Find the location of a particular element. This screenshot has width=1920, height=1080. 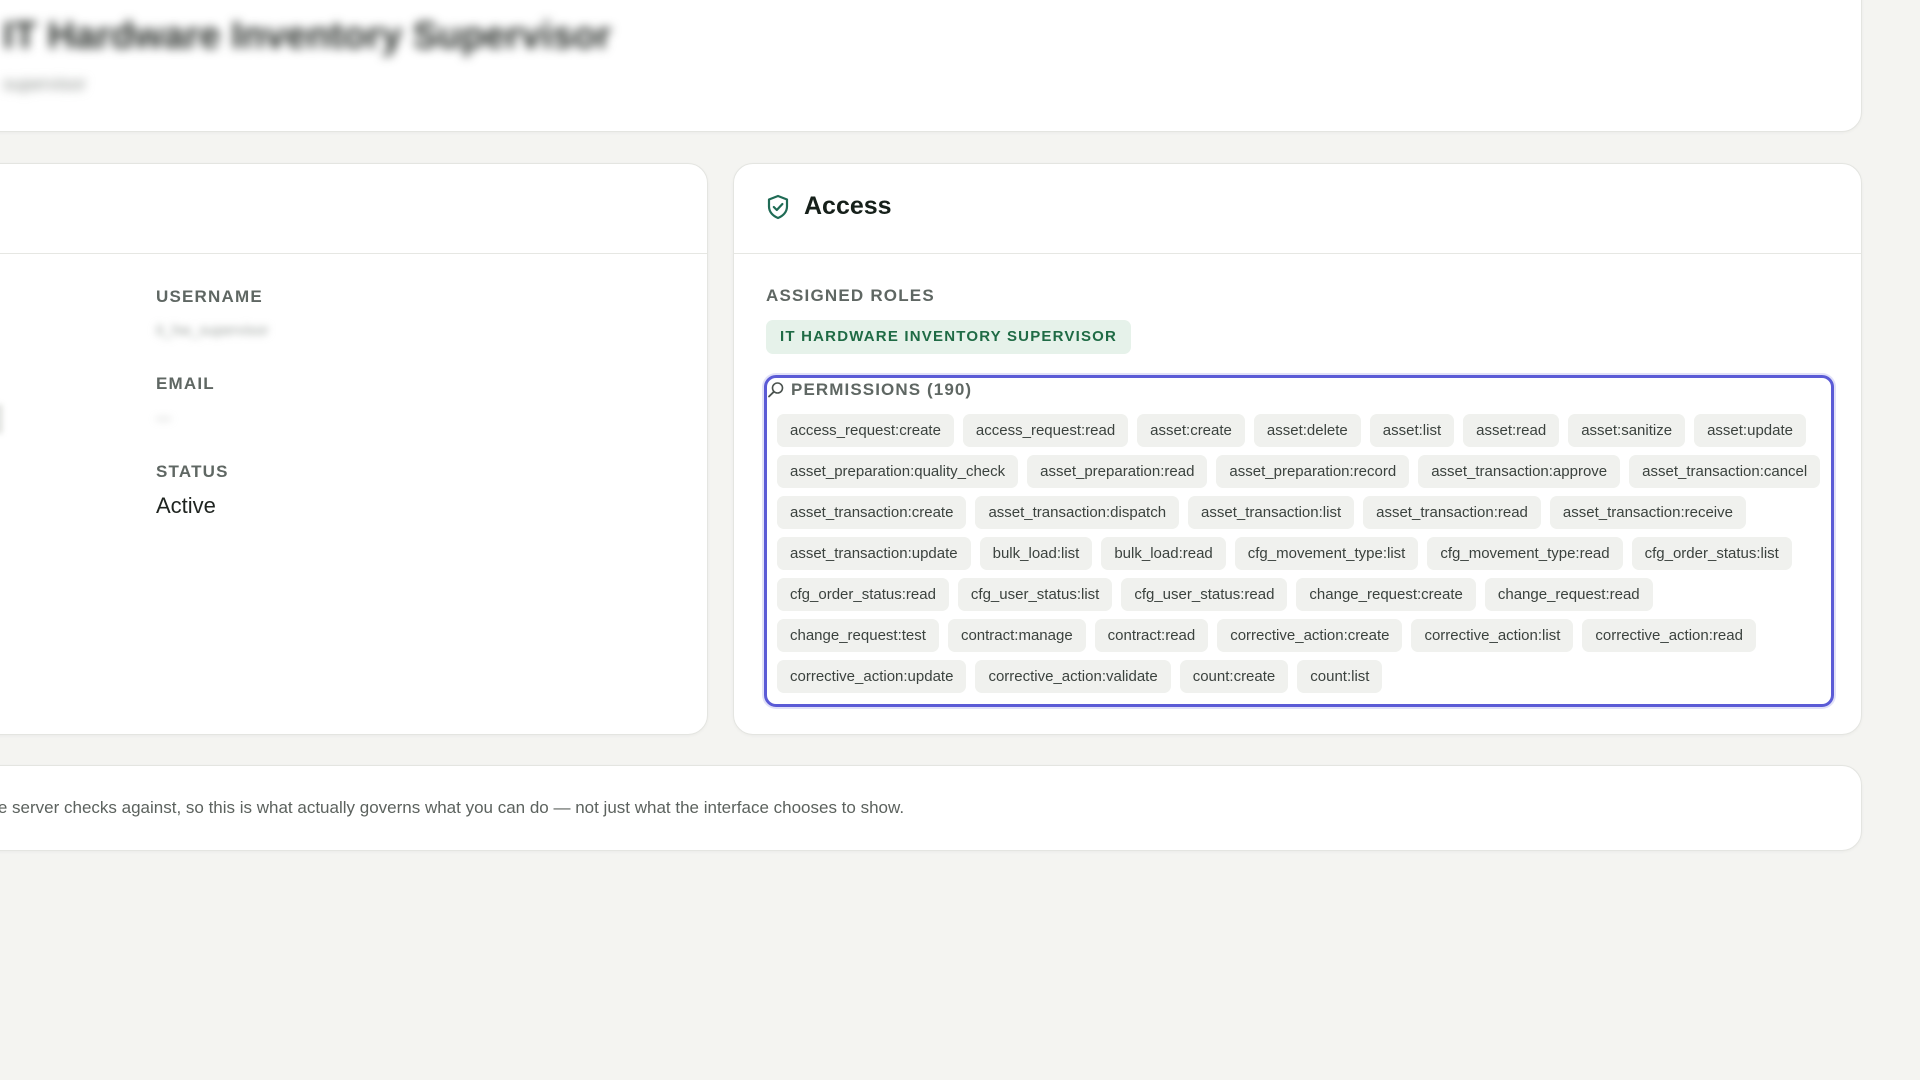

permission-chip: count:list is located at coordinates (1340, 676).